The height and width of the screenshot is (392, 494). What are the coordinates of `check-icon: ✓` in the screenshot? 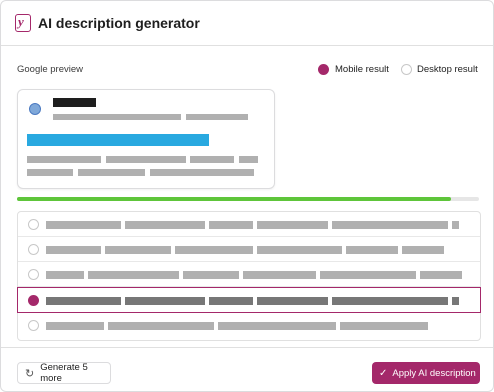 It's located at (383, 373).